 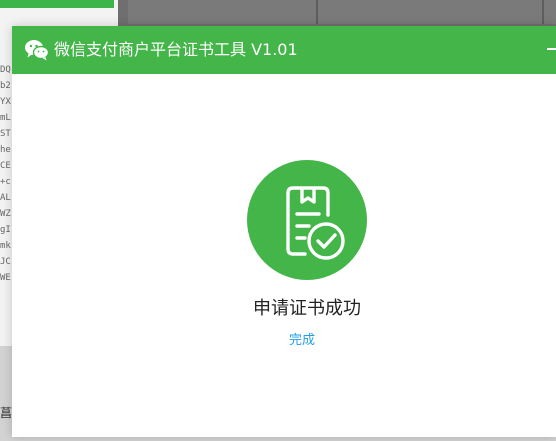 I want to click on certificate-check-icon, so click(x=307, y=220).